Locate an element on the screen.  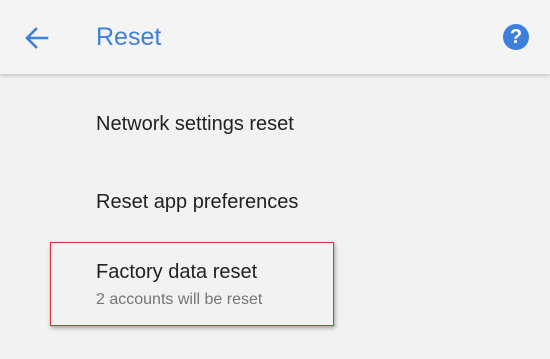
list-item-subtitle: 2 accounts will be reset is located at coordinates (179, 299).